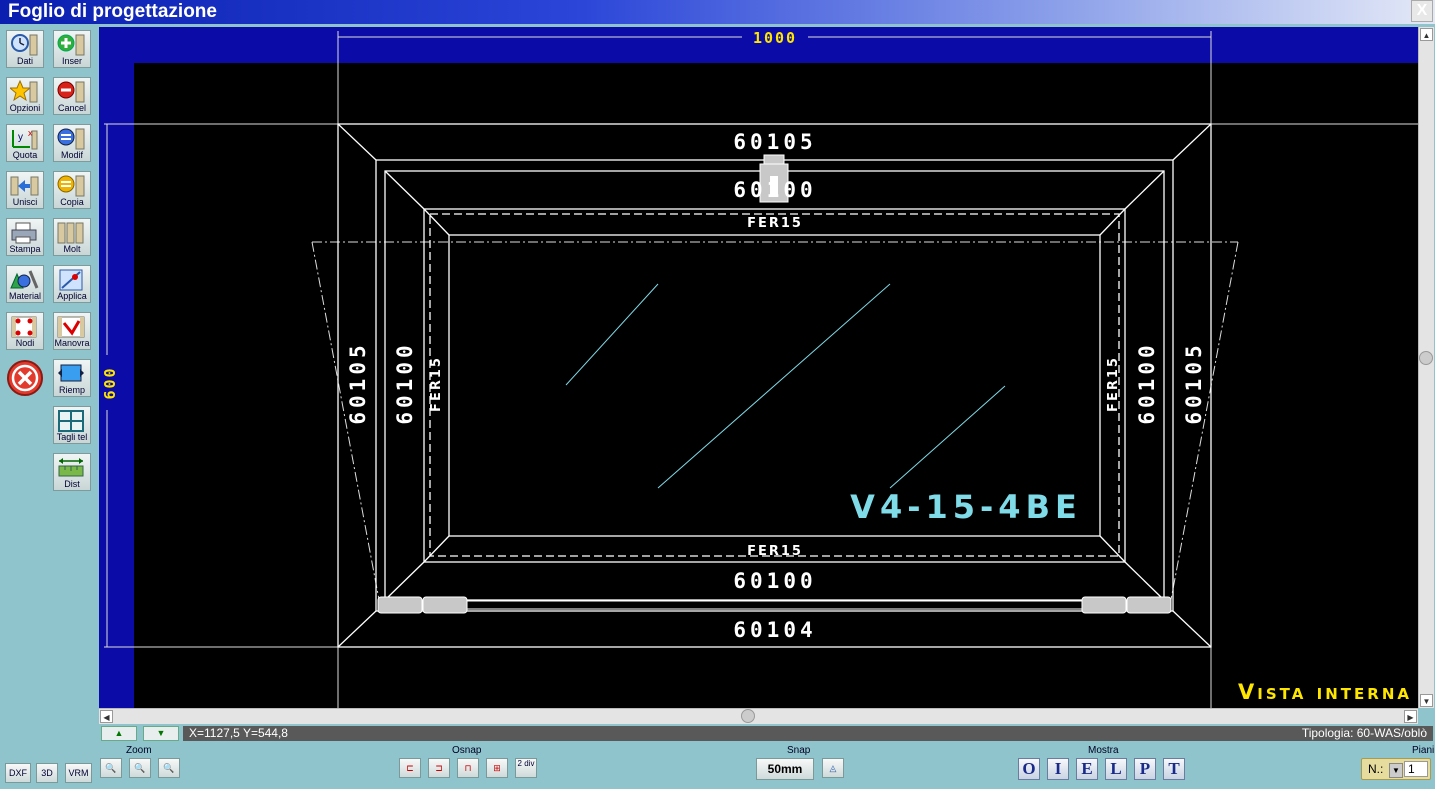 This screenshot has height=789, width=1435. I want to click on height-dimension: 600, so click(110, 382).